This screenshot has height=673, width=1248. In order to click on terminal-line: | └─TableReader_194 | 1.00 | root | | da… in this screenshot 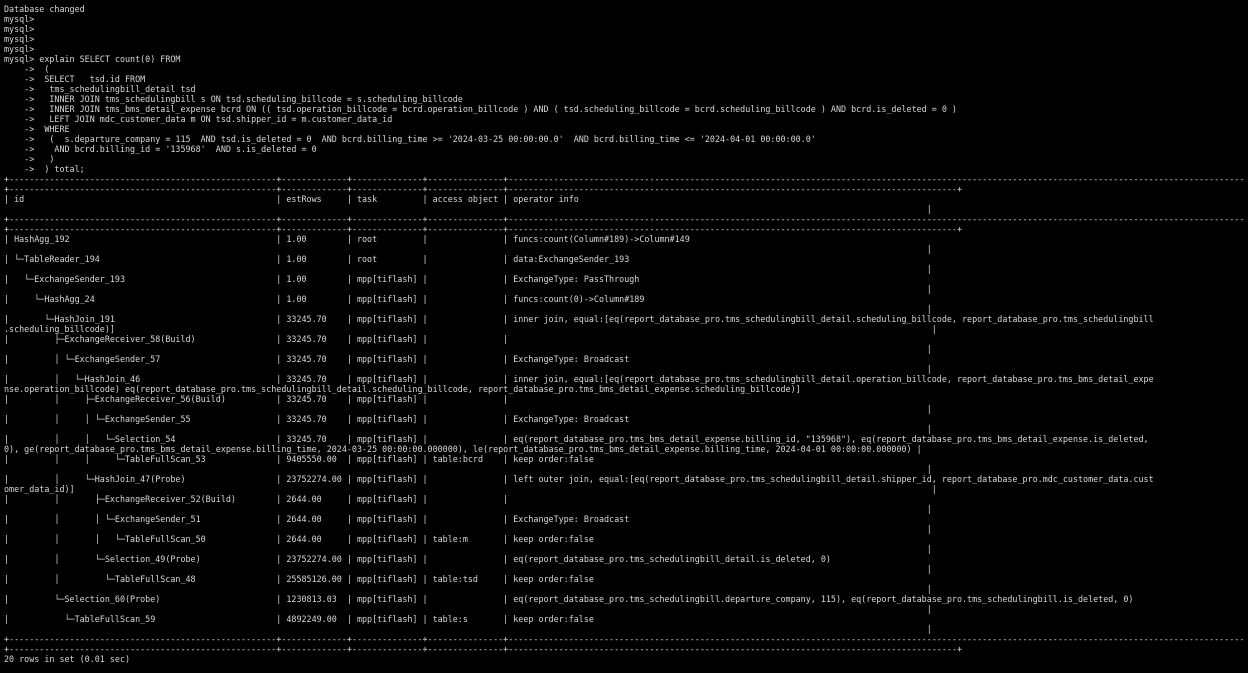, I will do `click(317, 259)`.